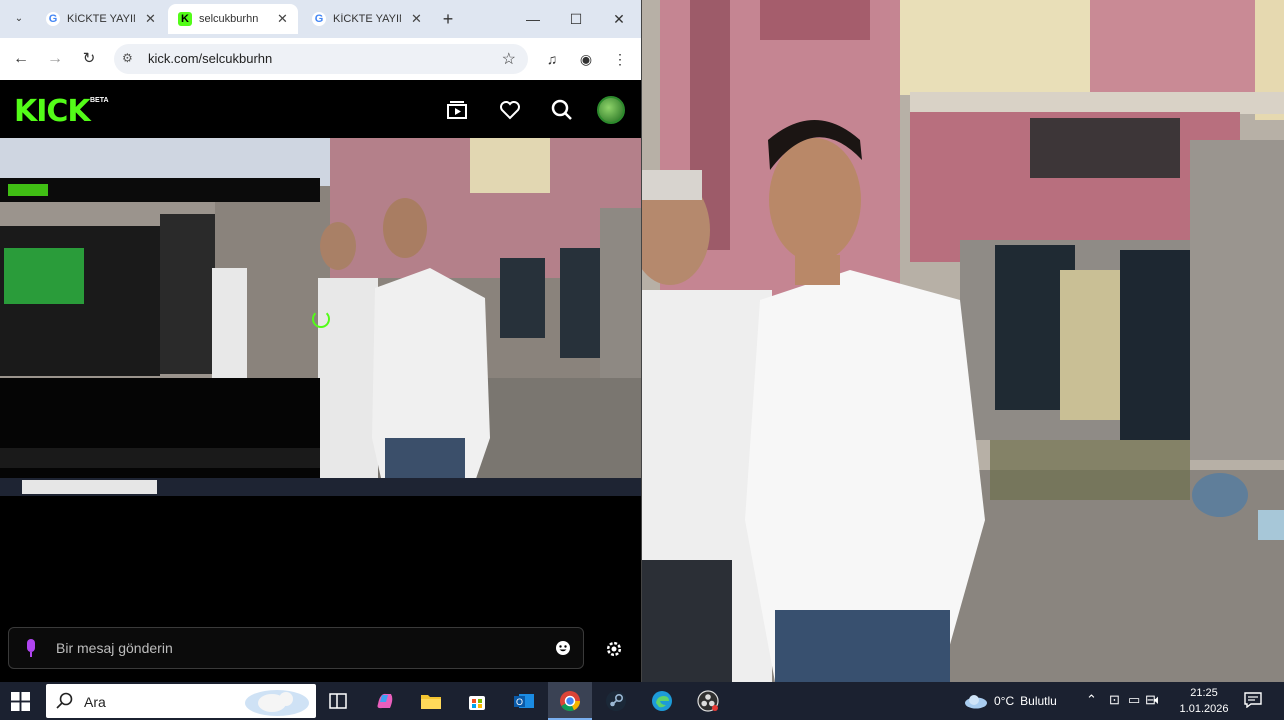 The height and width of the screenshot is (720, 1284). I want to click on chrome-icon, so click(570, 701).